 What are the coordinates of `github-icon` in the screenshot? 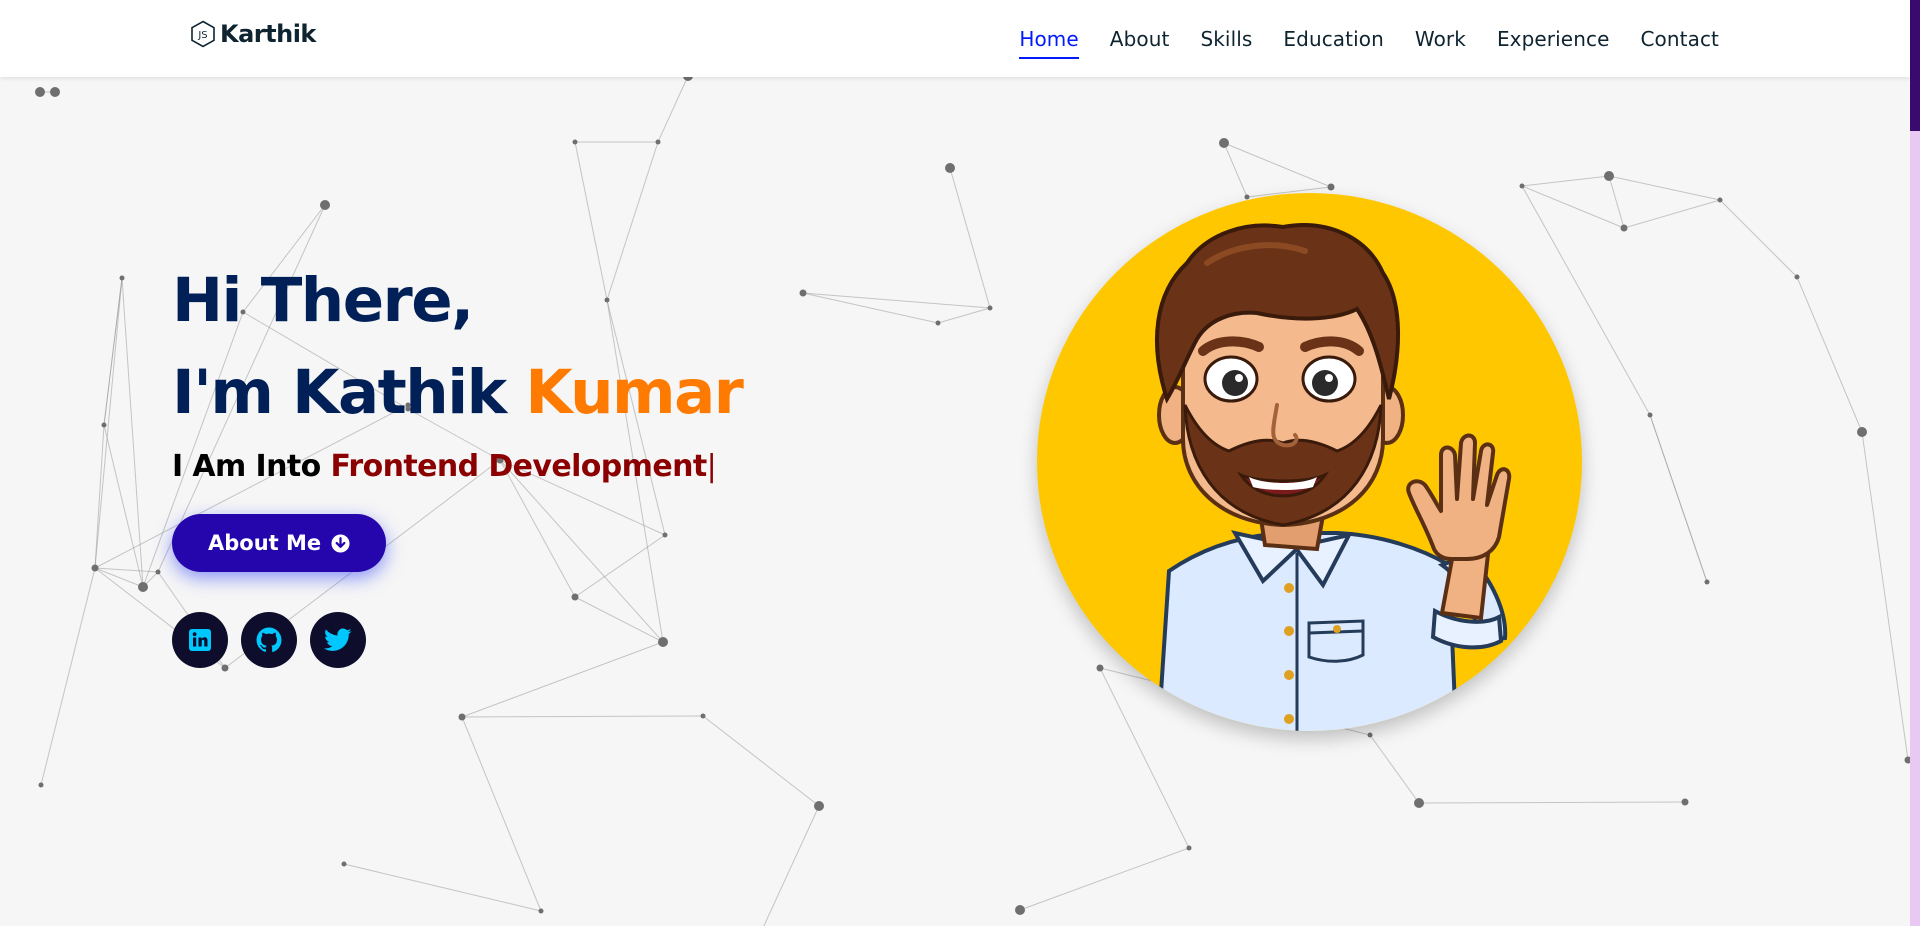 It's located at (269, 639).